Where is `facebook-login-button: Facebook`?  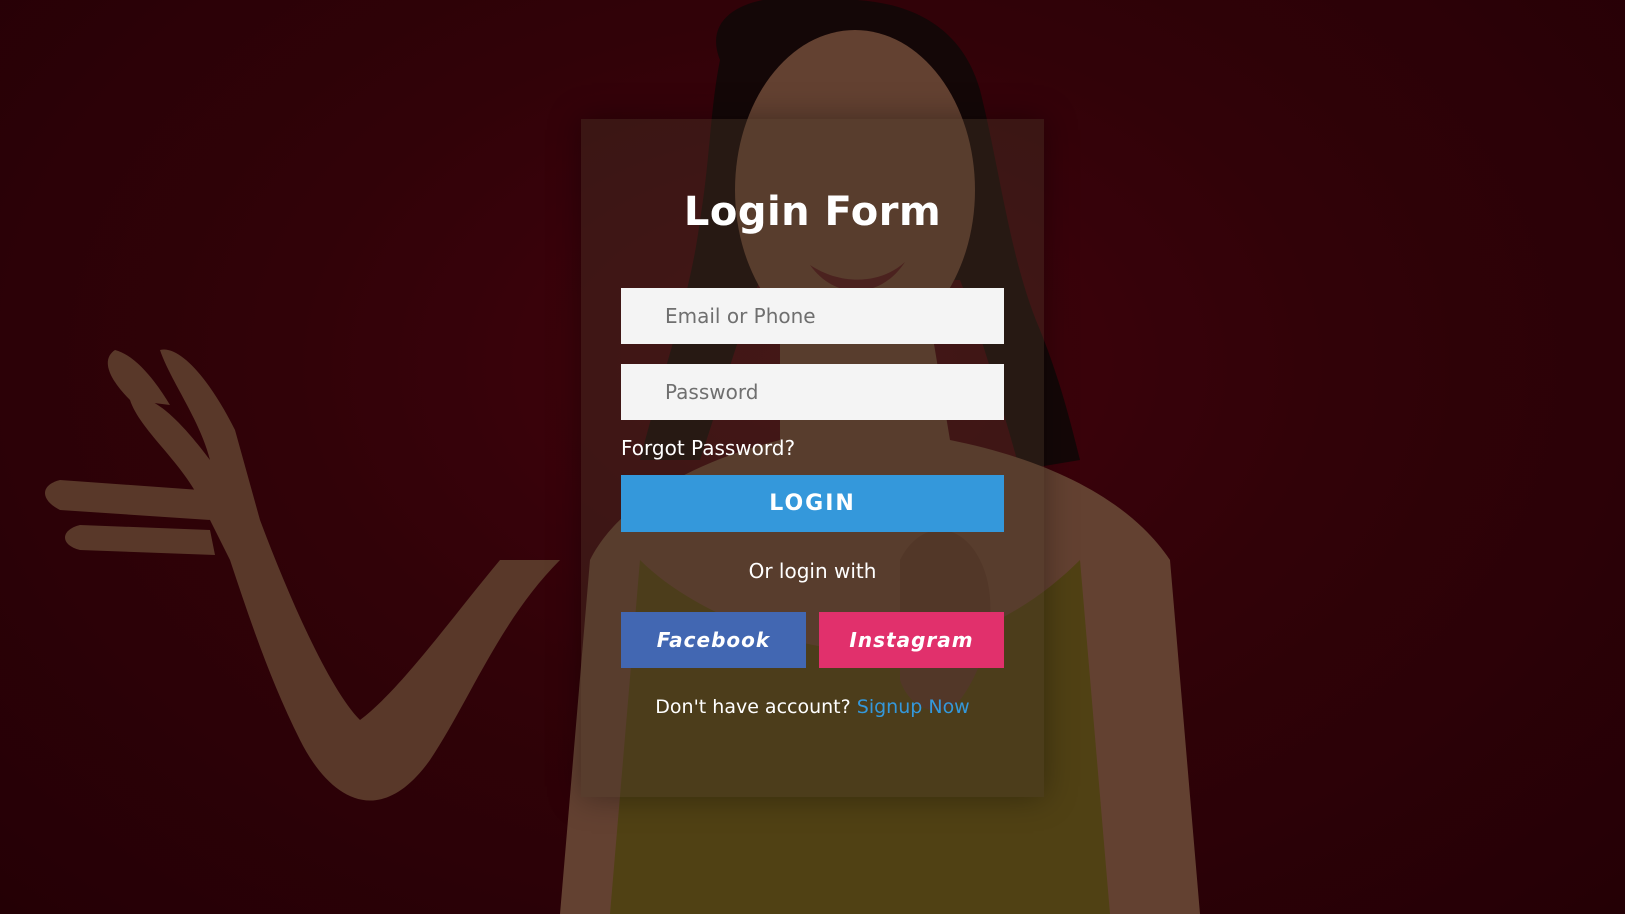
facebook-login-button: Facebook is located at coordinates (713, 640).